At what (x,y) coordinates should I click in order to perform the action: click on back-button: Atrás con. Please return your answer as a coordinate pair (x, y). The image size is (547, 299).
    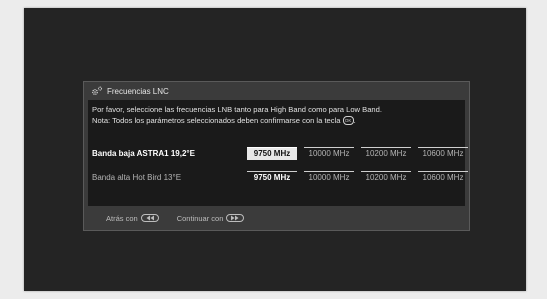
    Looking at the image, I should click on (132, 218).